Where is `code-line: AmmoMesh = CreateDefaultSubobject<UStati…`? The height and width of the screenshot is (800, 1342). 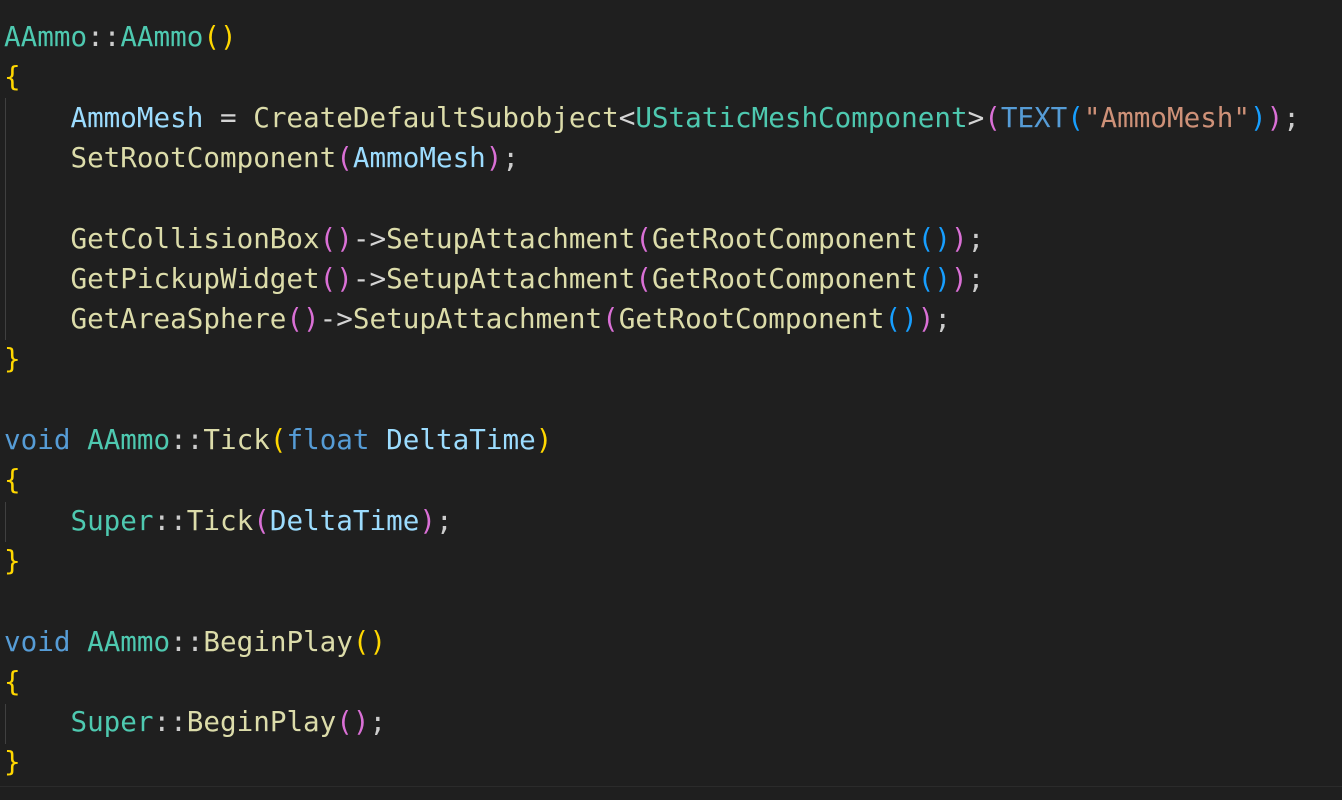 code-line: AmmoMesh = CreateDefaultSubobject<UStati… is located at coordinates (652, 118).